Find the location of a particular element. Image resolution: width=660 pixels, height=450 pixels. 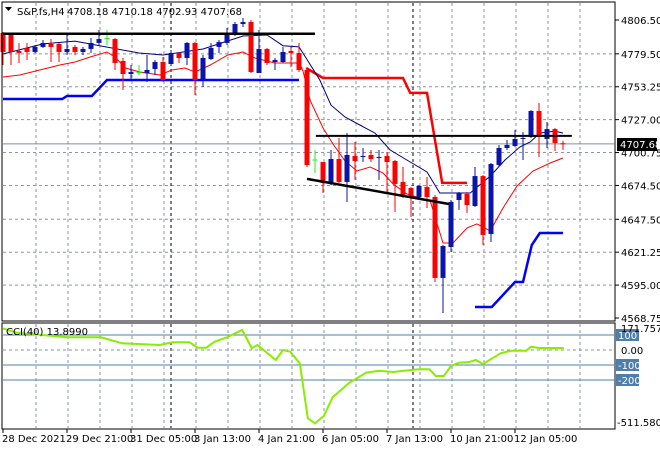

cci-level-label: 0.00 is located at coordinates (632, 351).